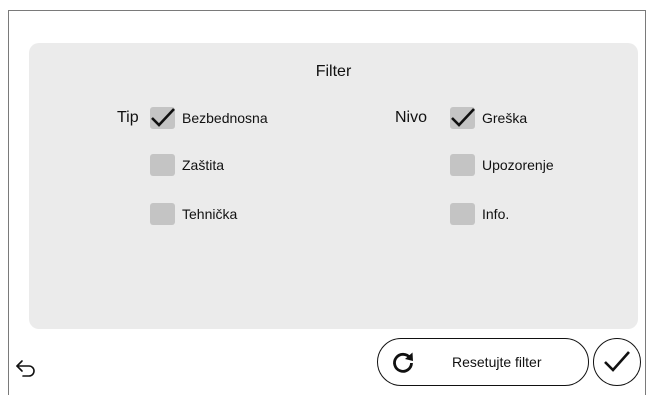  What do you see at coordinates (403, 362) in the screenshot?
I see `refresh-icon` at bounding box center [403, 362].